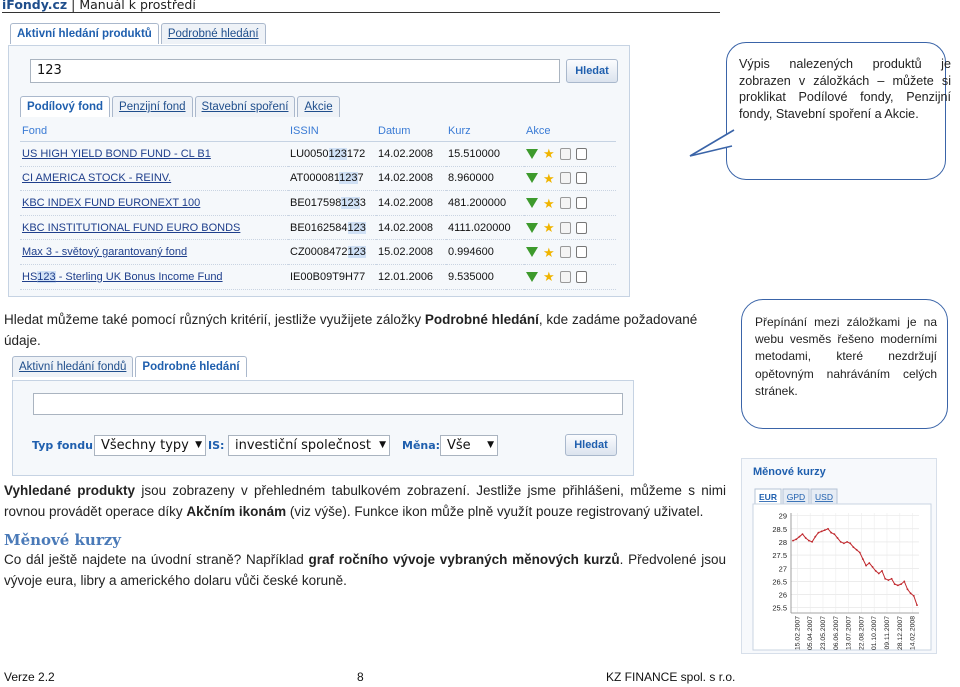 The height and width of the screenshot is (687, 960). I want to click on date-cell: 12.01.2006, so click(411, 277).